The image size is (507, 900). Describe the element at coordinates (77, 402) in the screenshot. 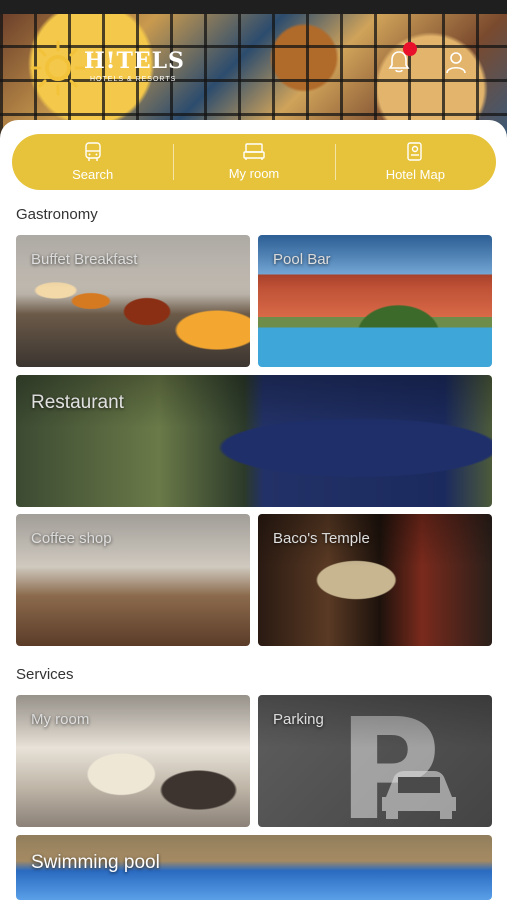

I see `tile-label: Restaurant` at that location.